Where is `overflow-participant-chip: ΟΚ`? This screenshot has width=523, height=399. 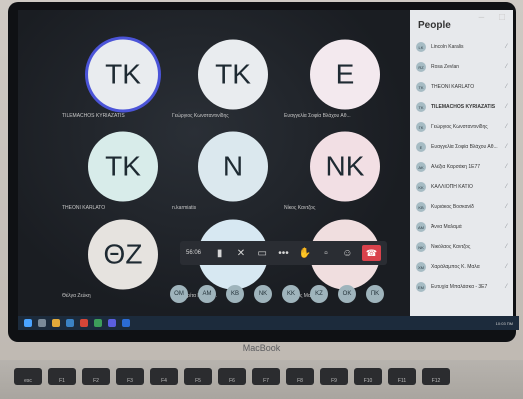
overflow-participant-chip: ΟΚ is located at coordinates (347, 294).